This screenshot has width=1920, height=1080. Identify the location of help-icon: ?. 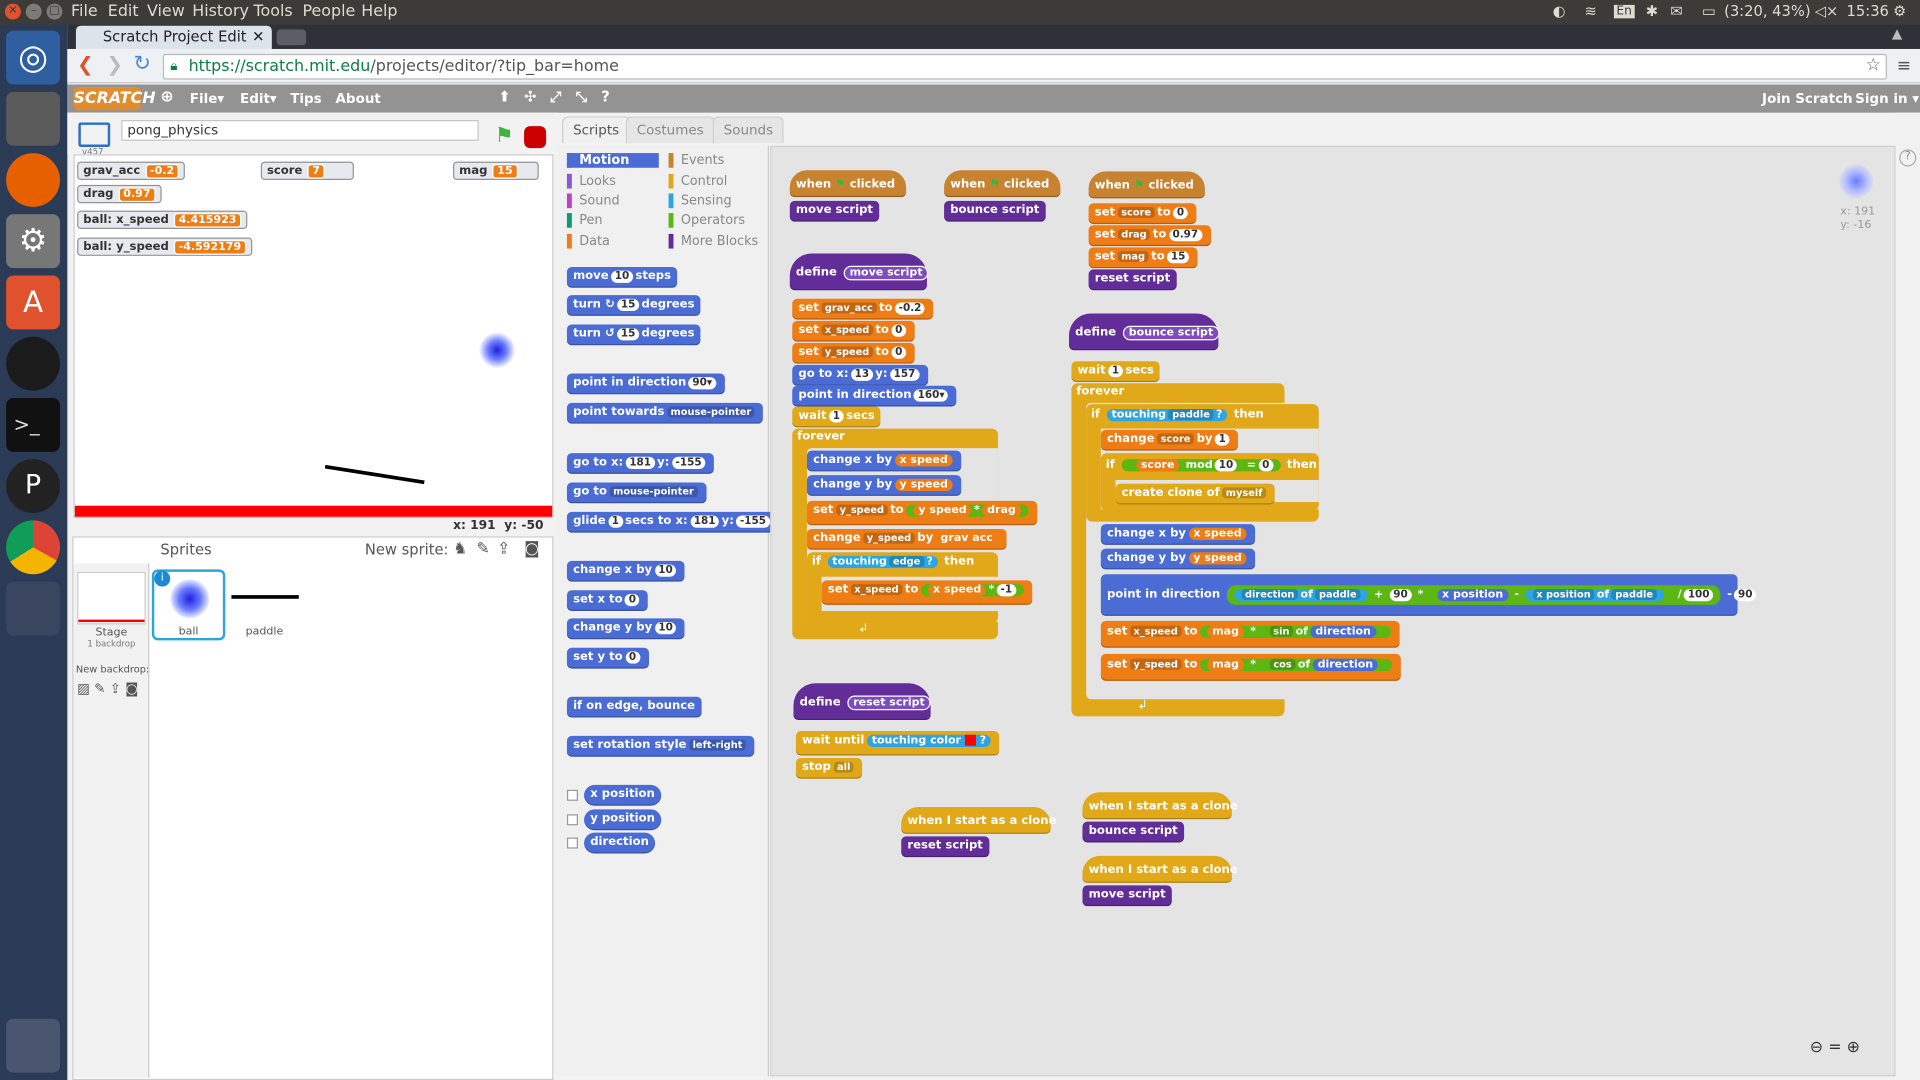
(605, 96).